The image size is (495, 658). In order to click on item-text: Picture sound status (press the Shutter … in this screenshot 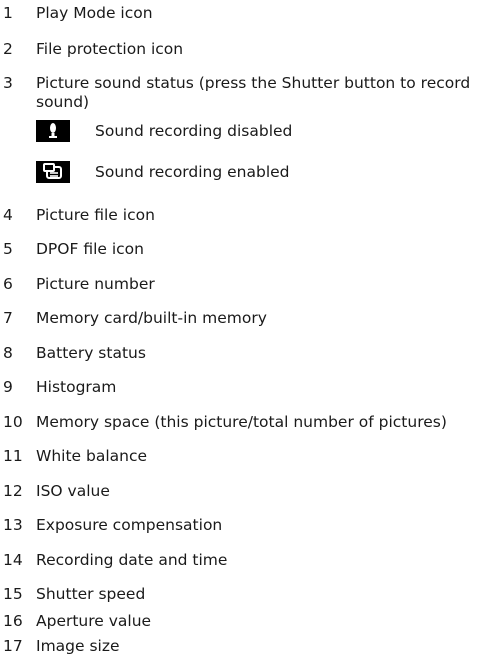, I will do `click(253, 92)`.